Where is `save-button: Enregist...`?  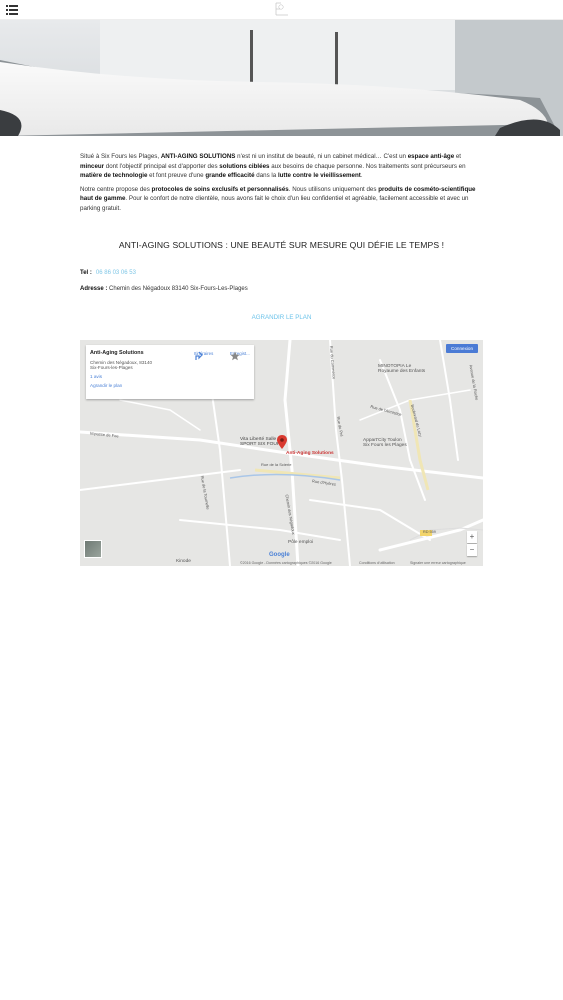 save-button: Enregist... is located at coordinates (240, 356).